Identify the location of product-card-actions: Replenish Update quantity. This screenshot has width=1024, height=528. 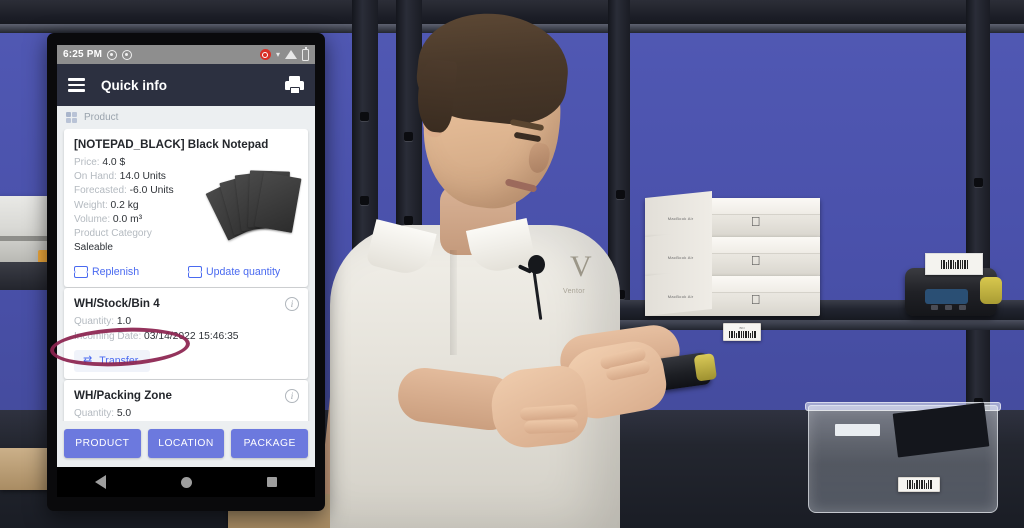
(186, 274).